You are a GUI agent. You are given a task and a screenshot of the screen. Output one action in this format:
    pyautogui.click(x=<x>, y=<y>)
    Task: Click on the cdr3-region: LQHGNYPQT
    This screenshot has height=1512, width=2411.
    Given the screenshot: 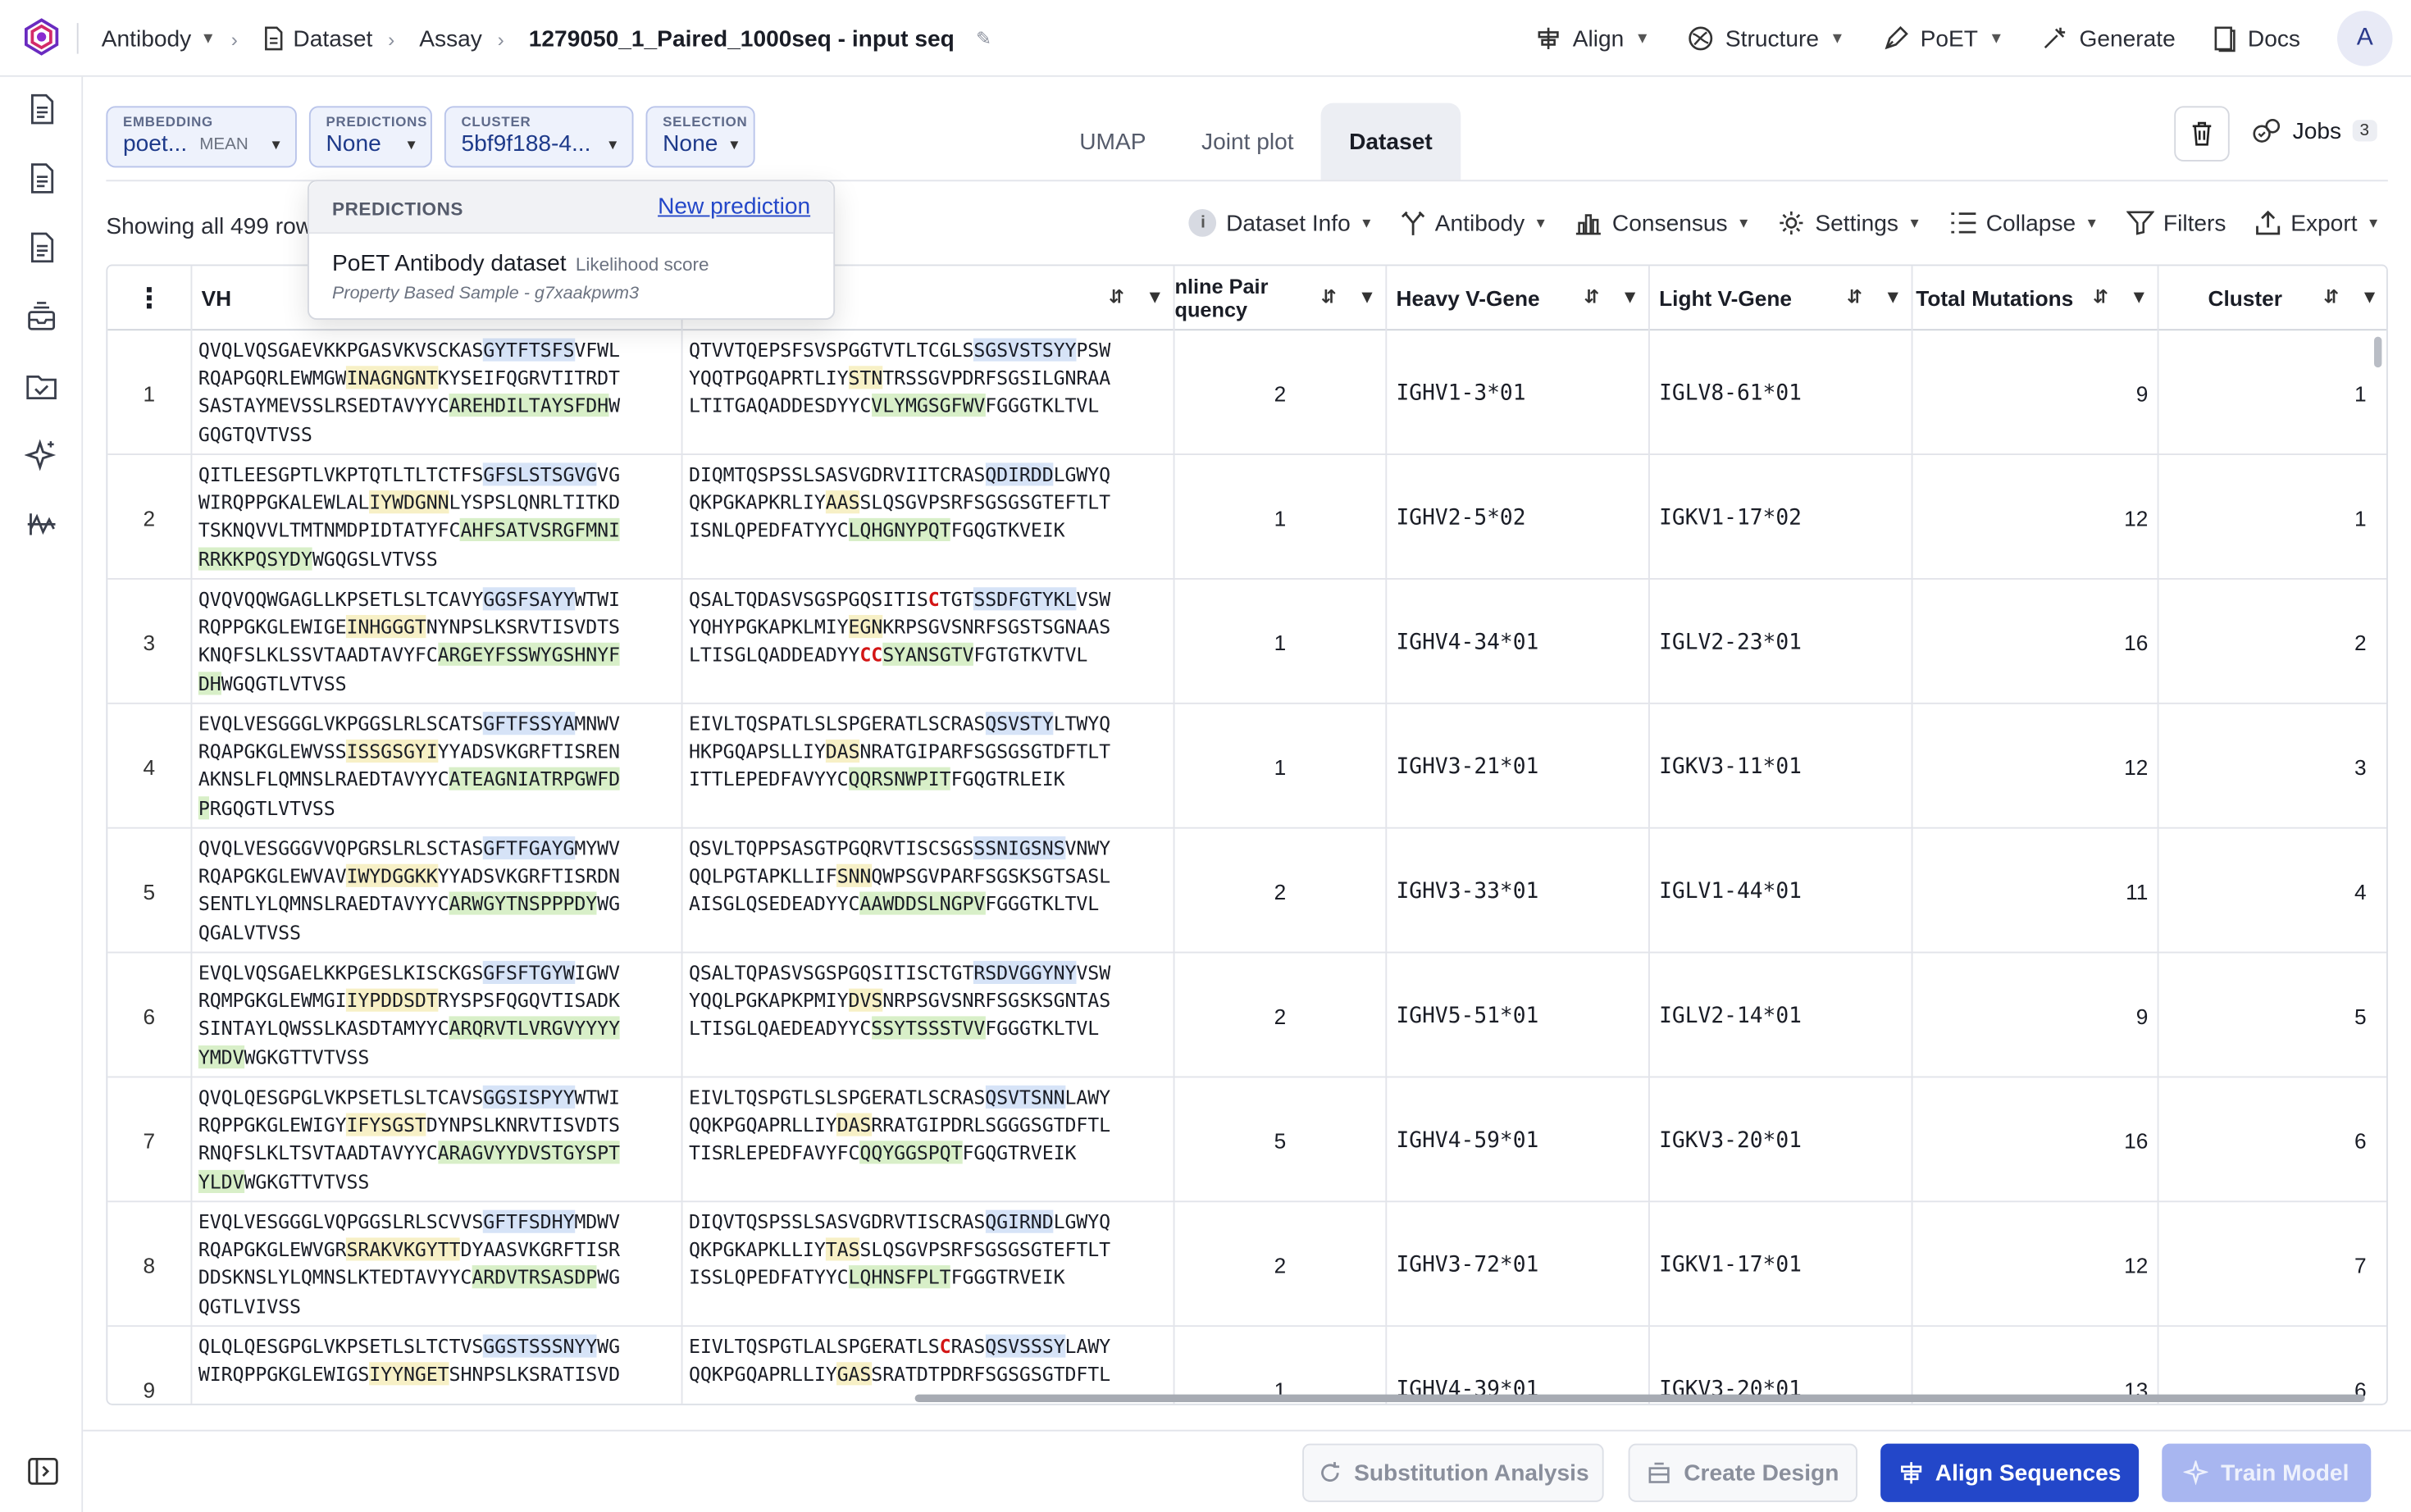 What is the action you would take?
    pyautogui.click(x=899, y=530)
    